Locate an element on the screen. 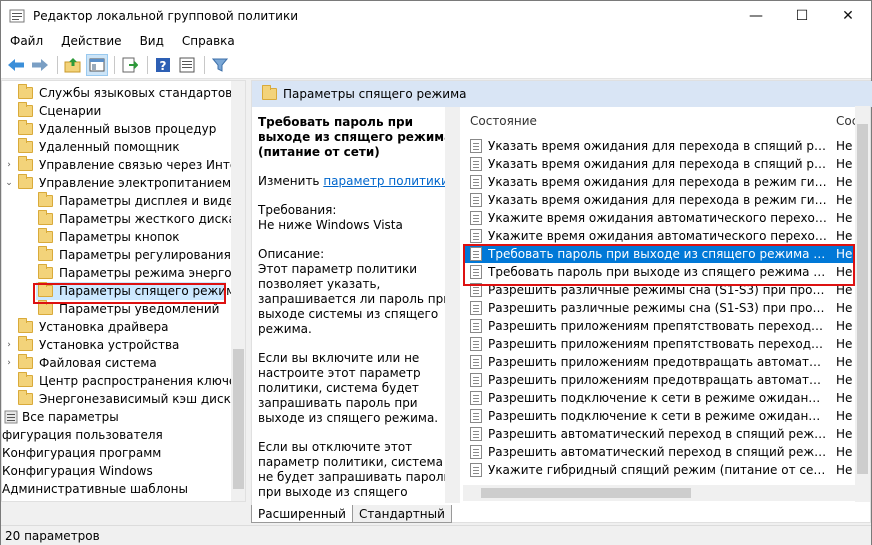 This screenshot has width=872, height=545. tab-standard: Стандартный is located at coordinates (401, 514).